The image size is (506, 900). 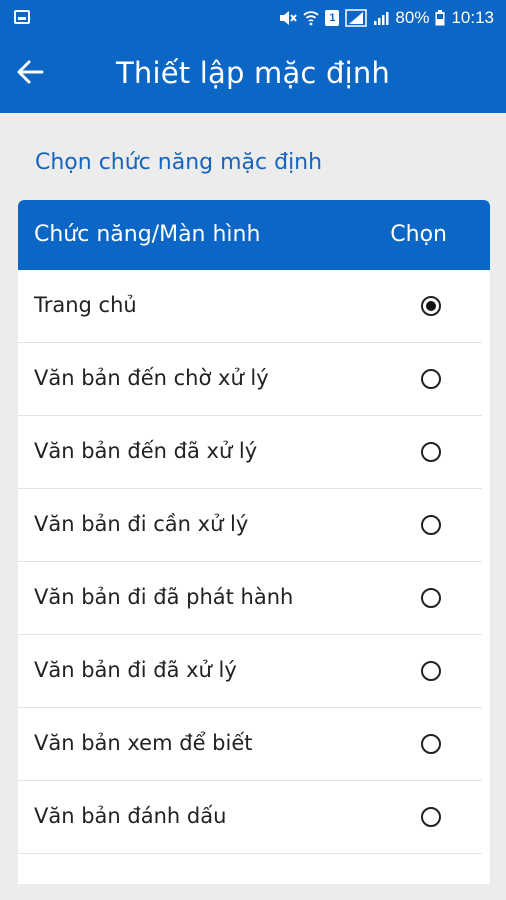 I want to click on table-row: Văn bản đánh dấu, so click(x=250, y=817).